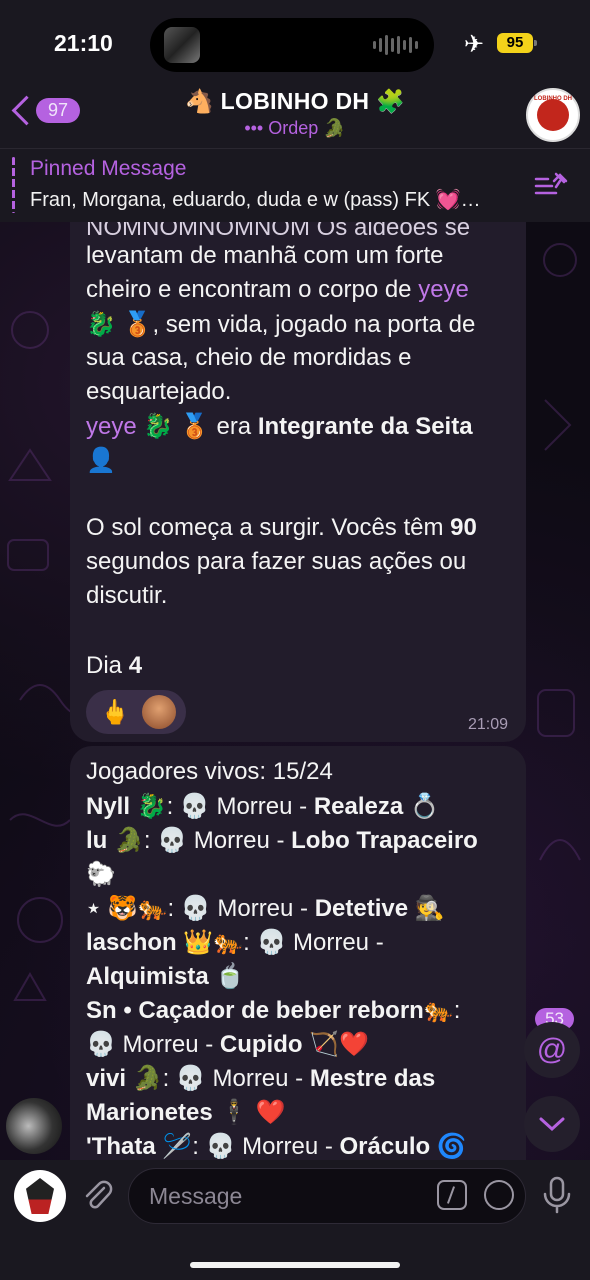 Image resolution: width=590 pixels, height=1280 pixels. What do you see at coordinates (101, 460) in the screenshot?
I see `message-text: 👤` at bounding box center [101, 460].